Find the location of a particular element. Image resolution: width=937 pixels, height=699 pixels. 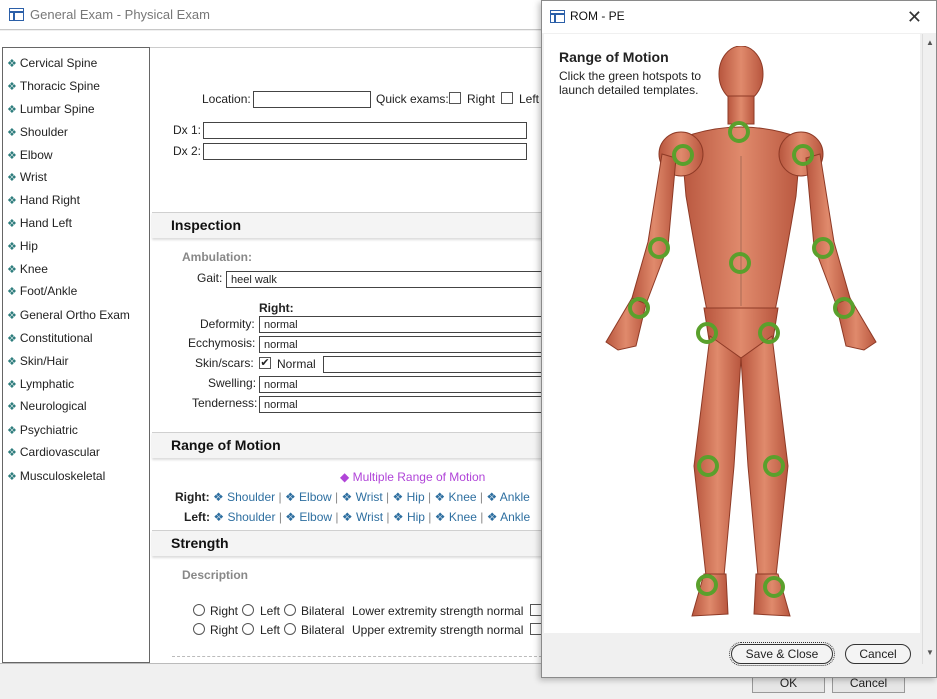

lower-right-label: Right is located at coordinates (224, 611).